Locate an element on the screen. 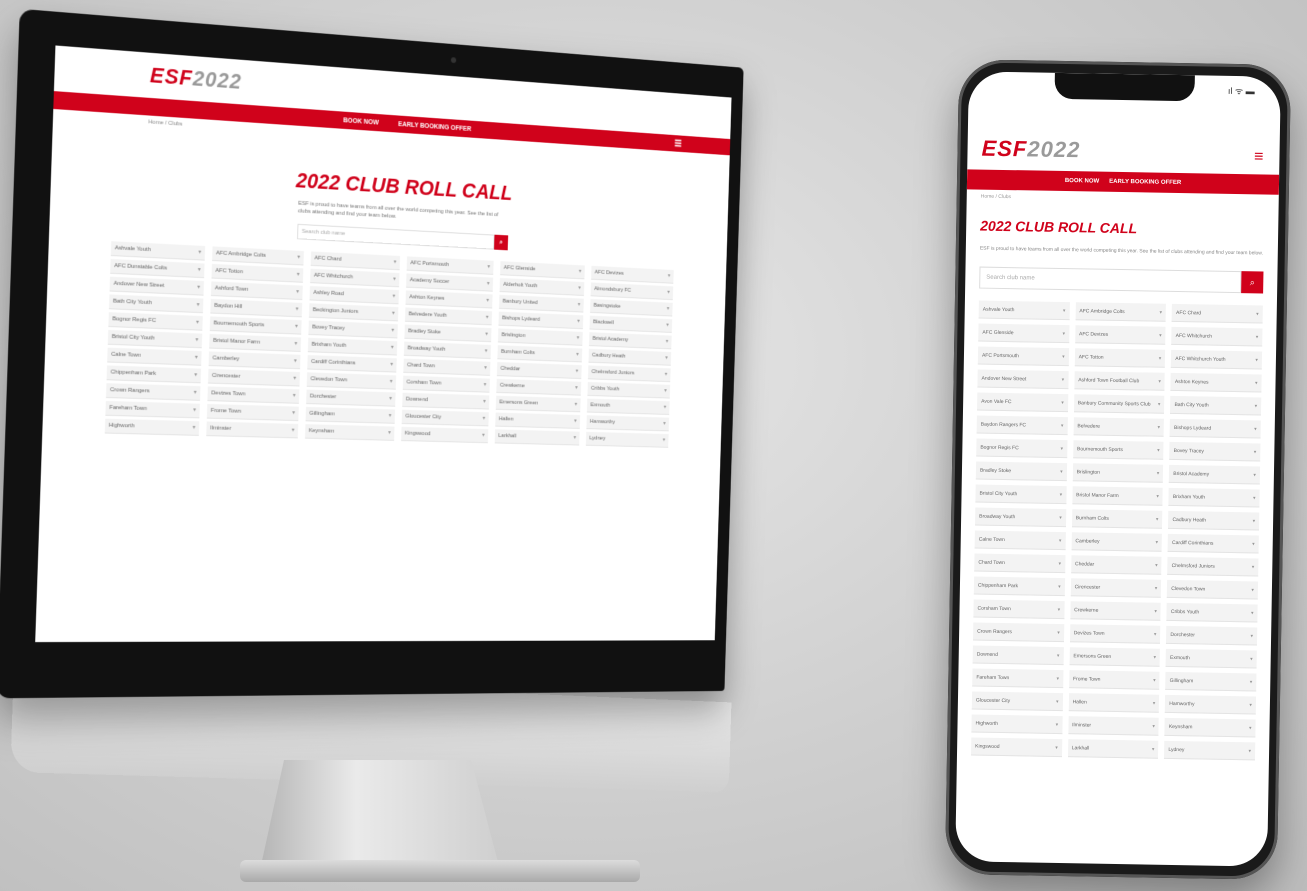 The width and height of the screenshot is (1307, 891). mobile-logo: ESF2022 is located at coordinates (1030, 150).